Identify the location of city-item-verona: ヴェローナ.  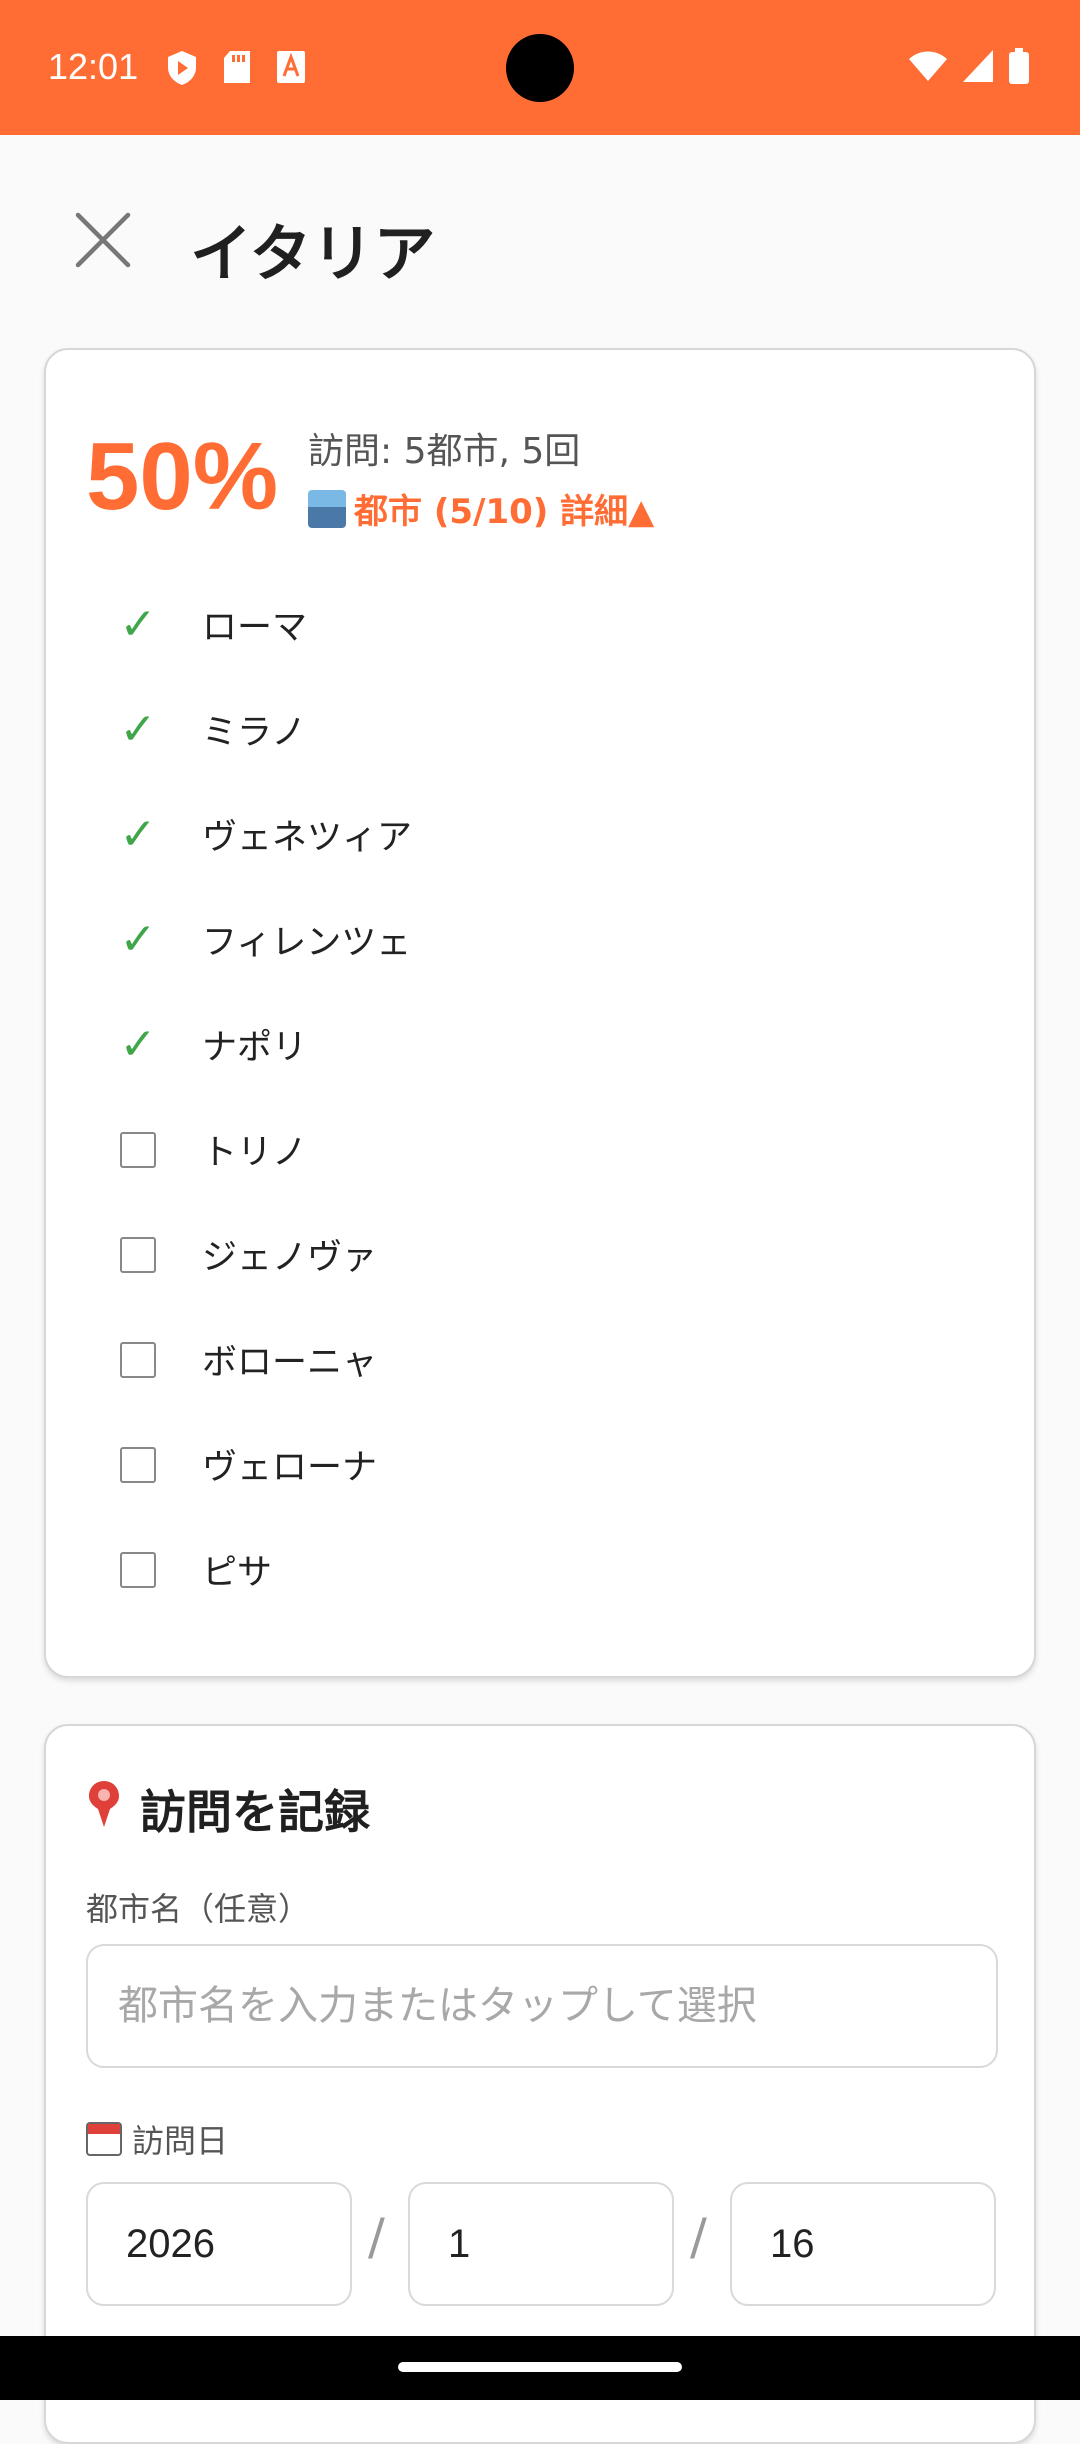
(542, 1464).